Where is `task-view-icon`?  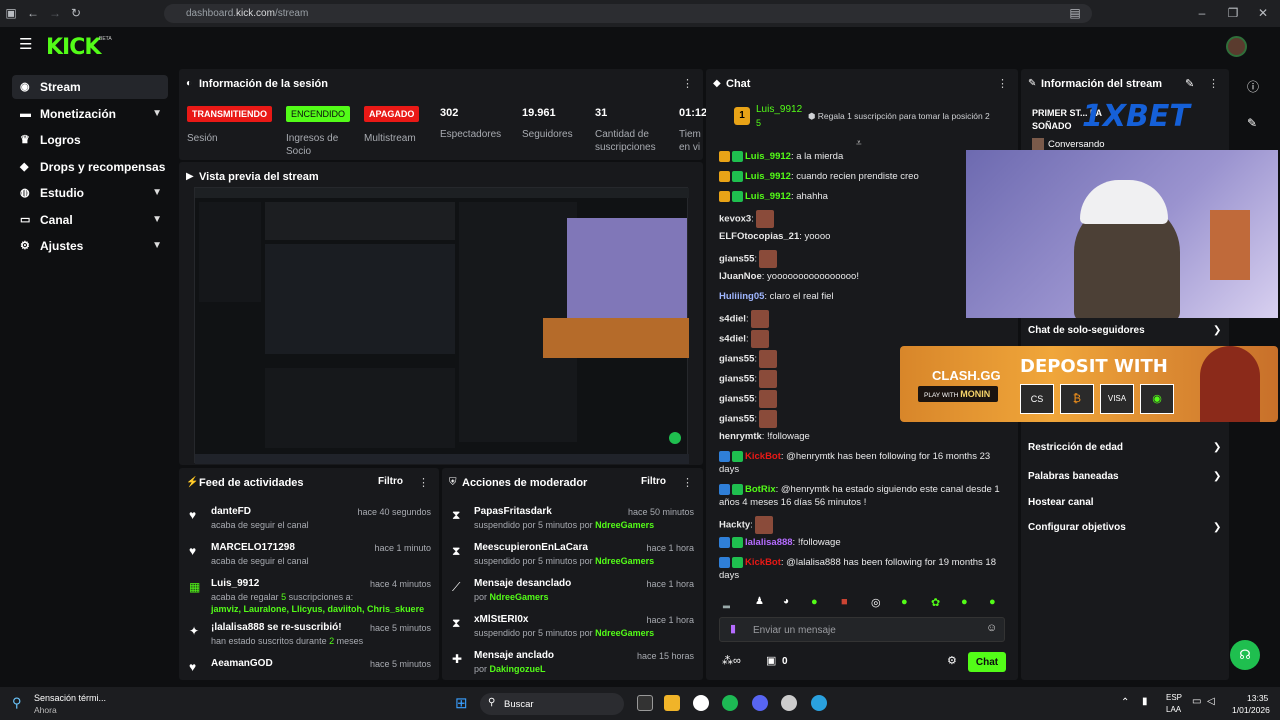
task-view-icon is located at coordinates (645, 703).